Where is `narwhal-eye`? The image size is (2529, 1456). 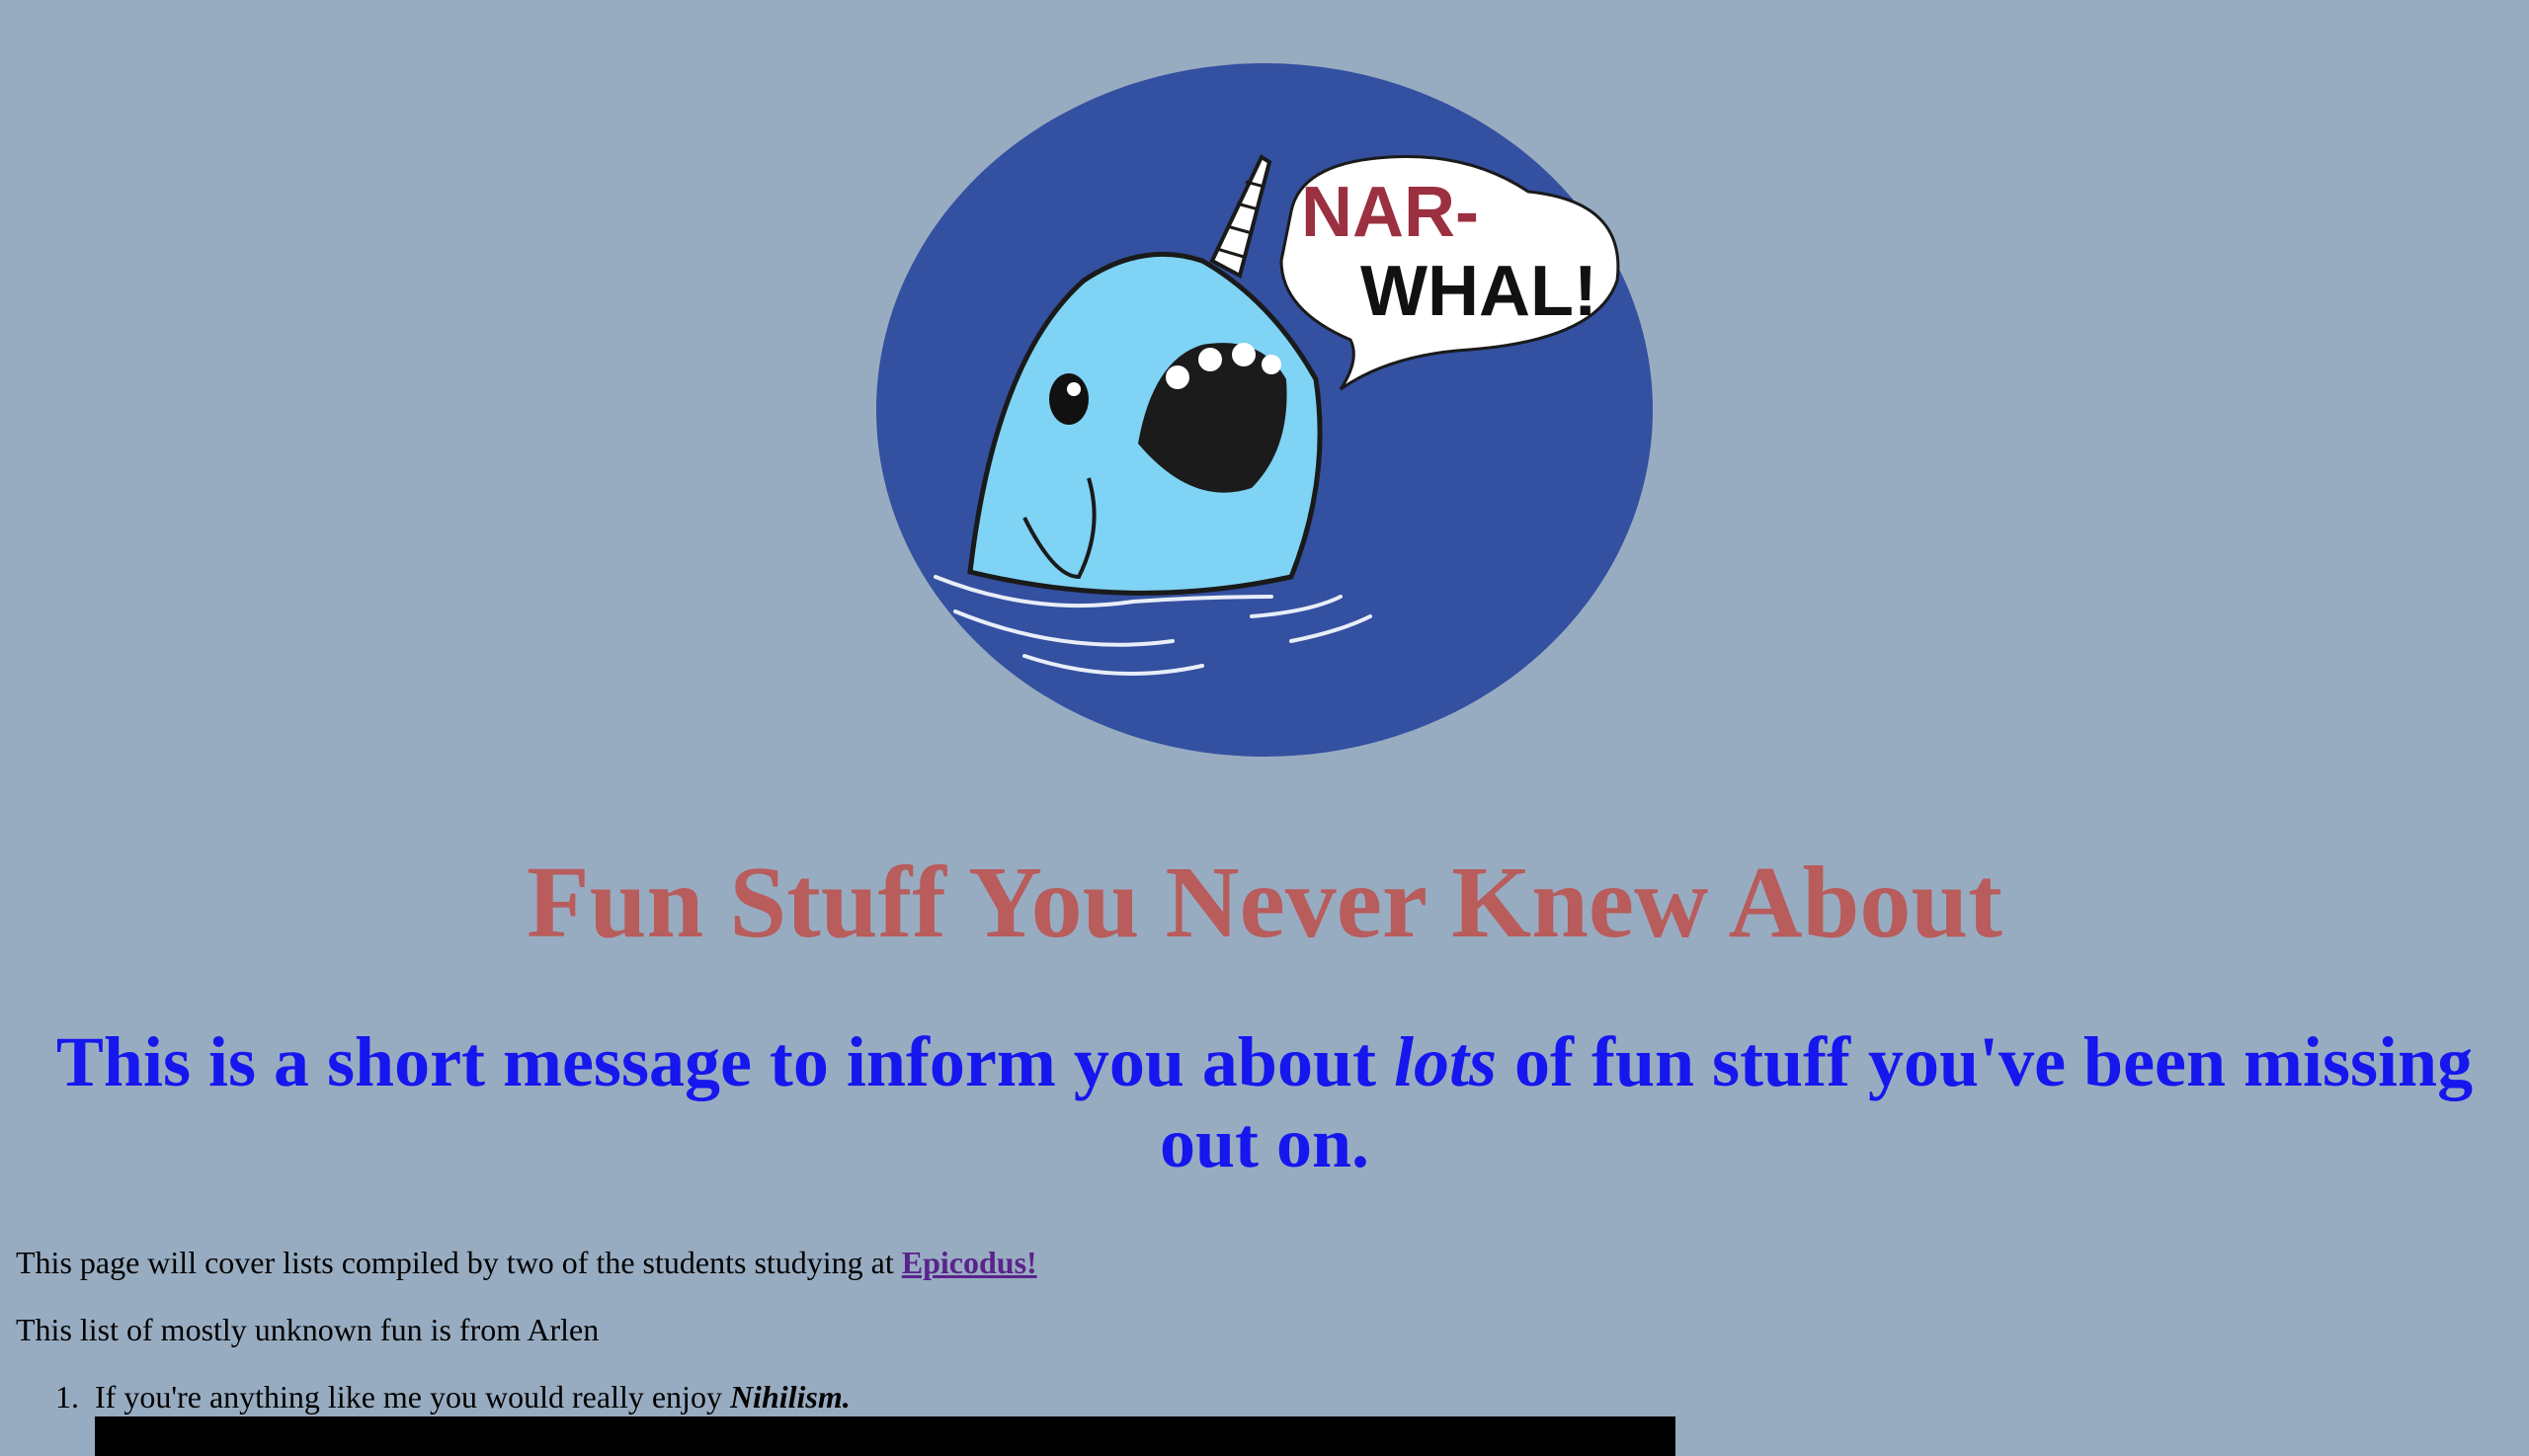 narwhal-eye is located at coordinates (1069, 399).